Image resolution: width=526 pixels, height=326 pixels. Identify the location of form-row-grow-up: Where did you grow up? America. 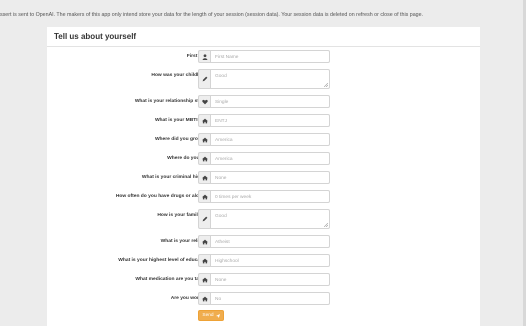
(263, 139).